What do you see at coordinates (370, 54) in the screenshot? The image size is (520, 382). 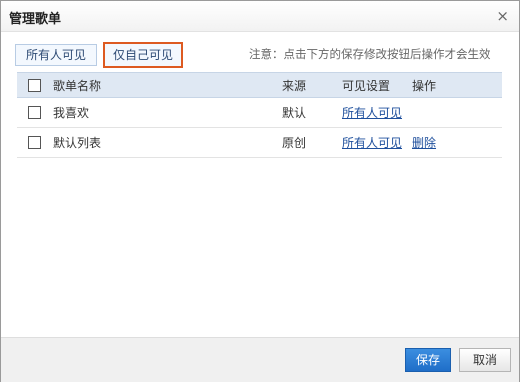 I see `notice-text: 注意：点击下方的保存修改按钮后操作才会生效` at bounding box center [370, 54].